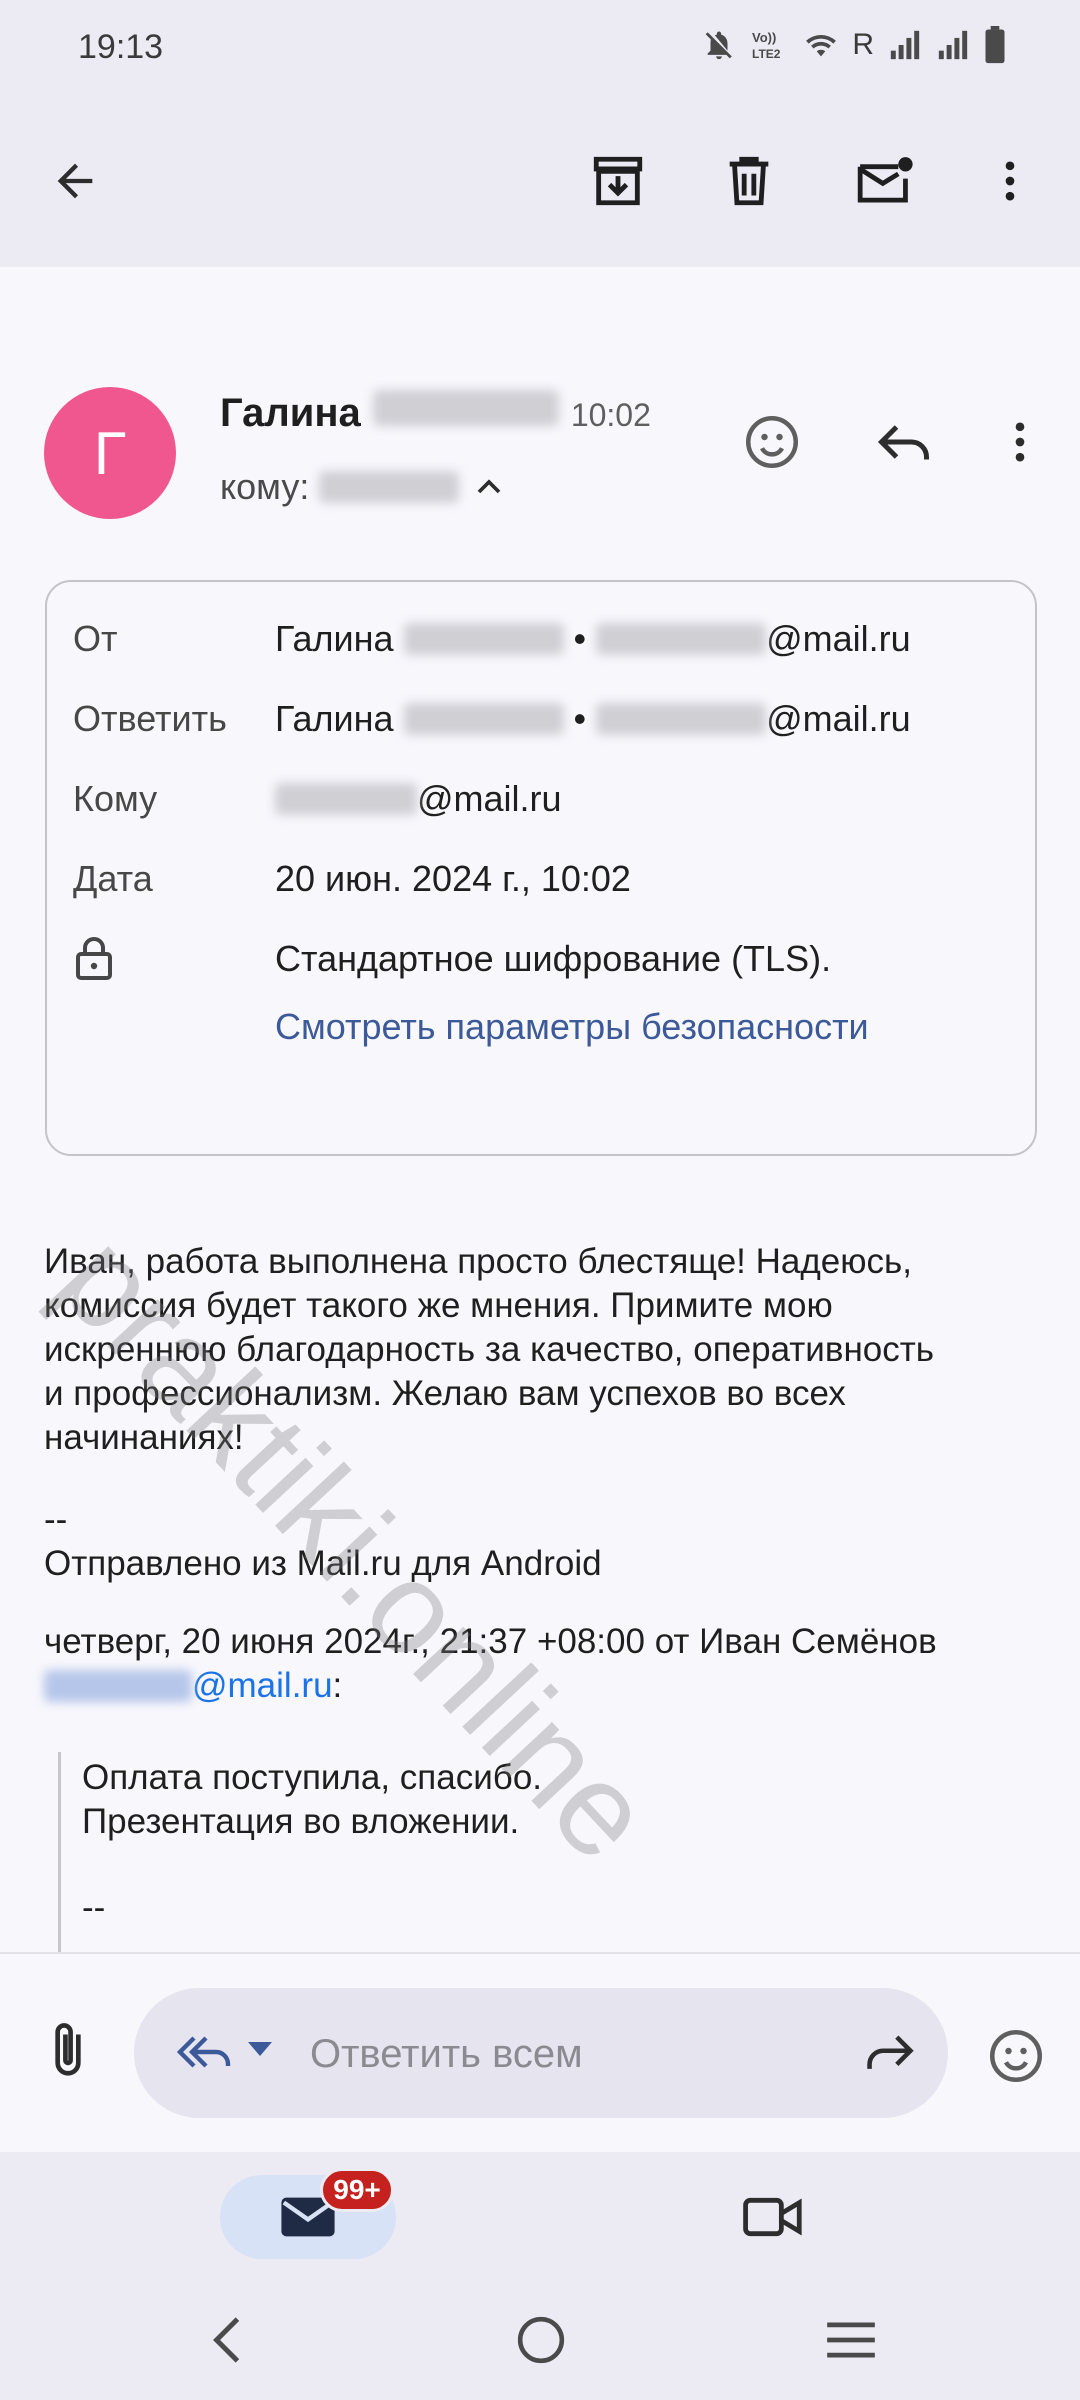 The width and height of the screenshot is (1080, 2400). I want to click on delete-button, so click(749, 181).